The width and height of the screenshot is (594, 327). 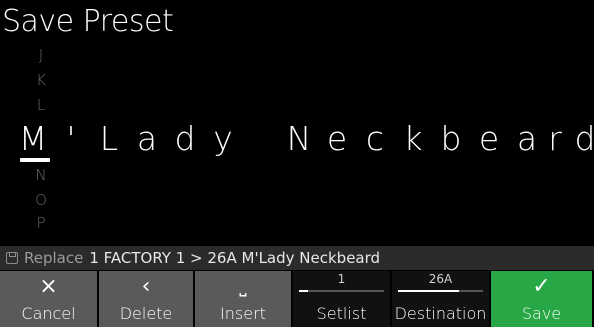 I want to click on letter-option-o: O, so click(x=41, y=200).